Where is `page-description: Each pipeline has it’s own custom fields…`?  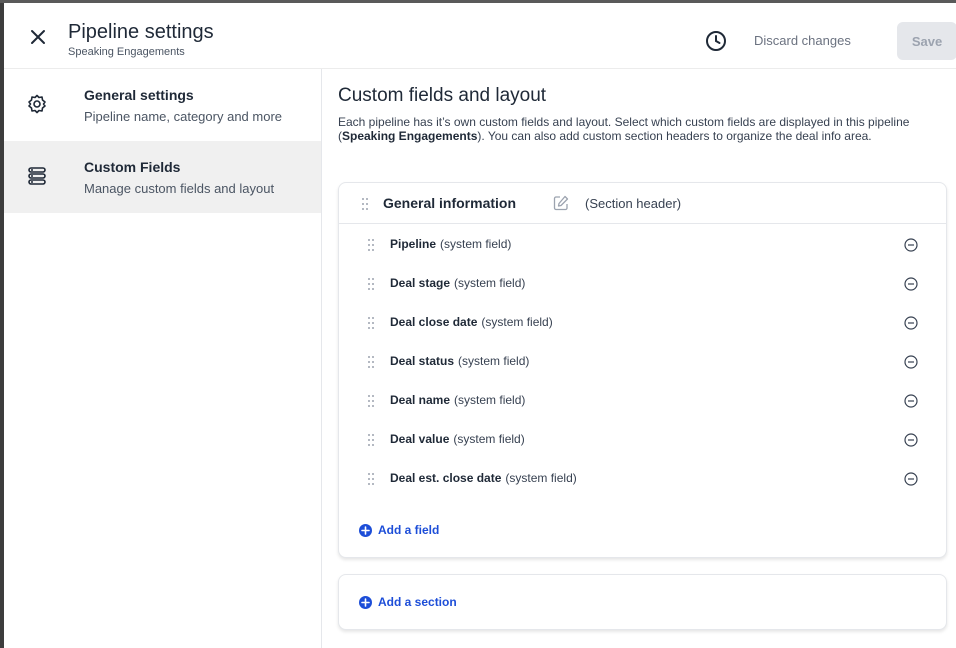
page-description: Each pipeline has it’s own custom fields… is located at coordinates (645, 129).